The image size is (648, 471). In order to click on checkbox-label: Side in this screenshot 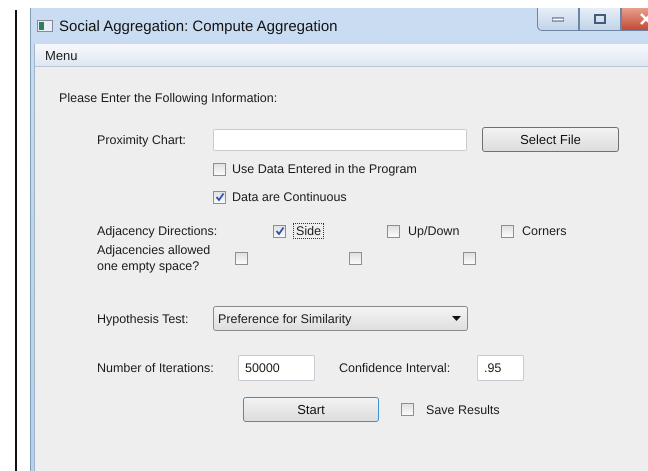, I will do `click(309, 231)`.